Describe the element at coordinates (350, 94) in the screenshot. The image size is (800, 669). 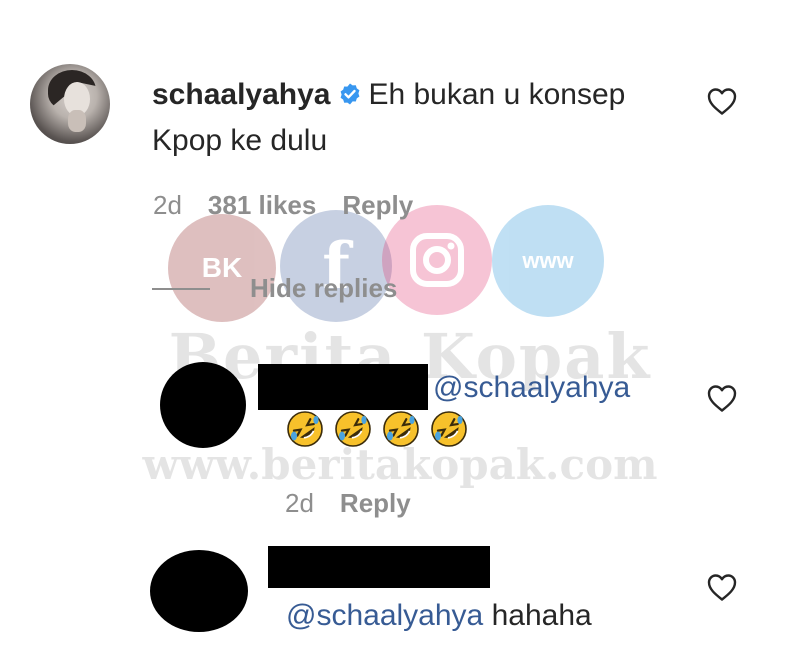
I see `verified-badge-icon` at that location.